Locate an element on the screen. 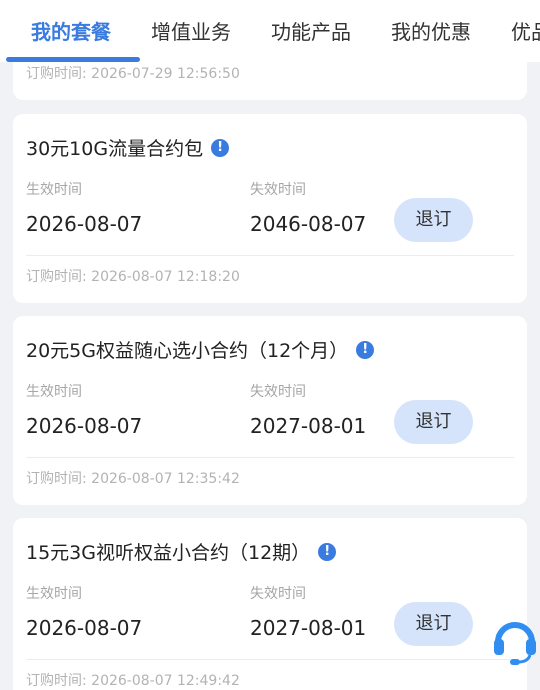 This screenshot has width=540, height=690. package-name: 30元10G流量合约包 is located at coordinates (115, 149).